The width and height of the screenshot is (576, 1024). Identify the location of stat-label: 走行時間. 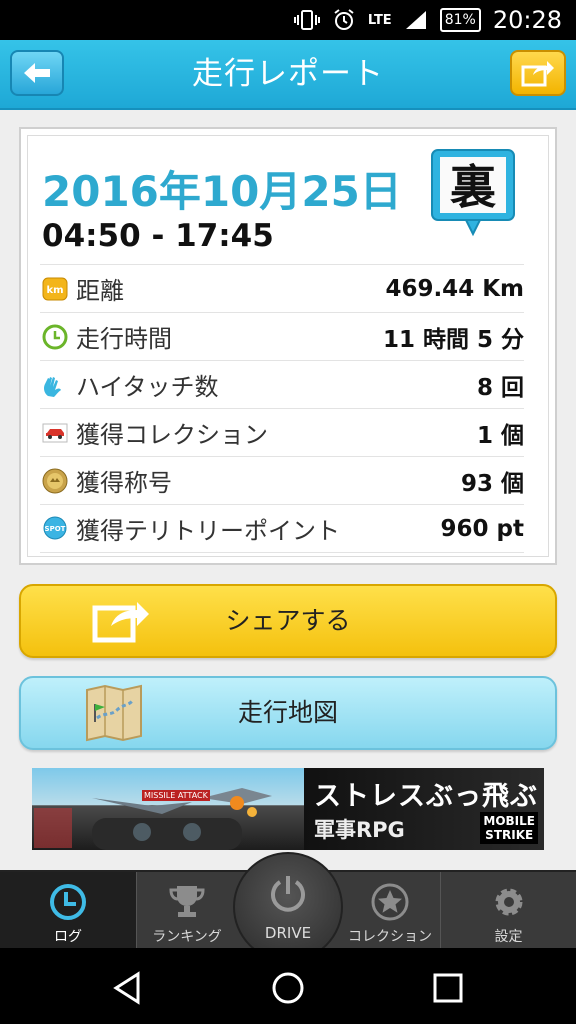
(124, 339).